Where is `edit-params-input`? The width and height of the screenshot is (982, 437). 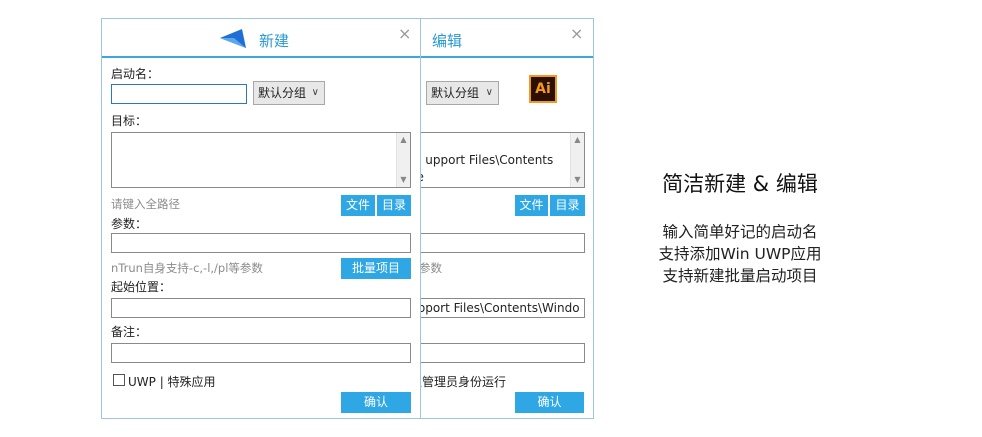
edit-params-input is located at coordinates (500, 243).